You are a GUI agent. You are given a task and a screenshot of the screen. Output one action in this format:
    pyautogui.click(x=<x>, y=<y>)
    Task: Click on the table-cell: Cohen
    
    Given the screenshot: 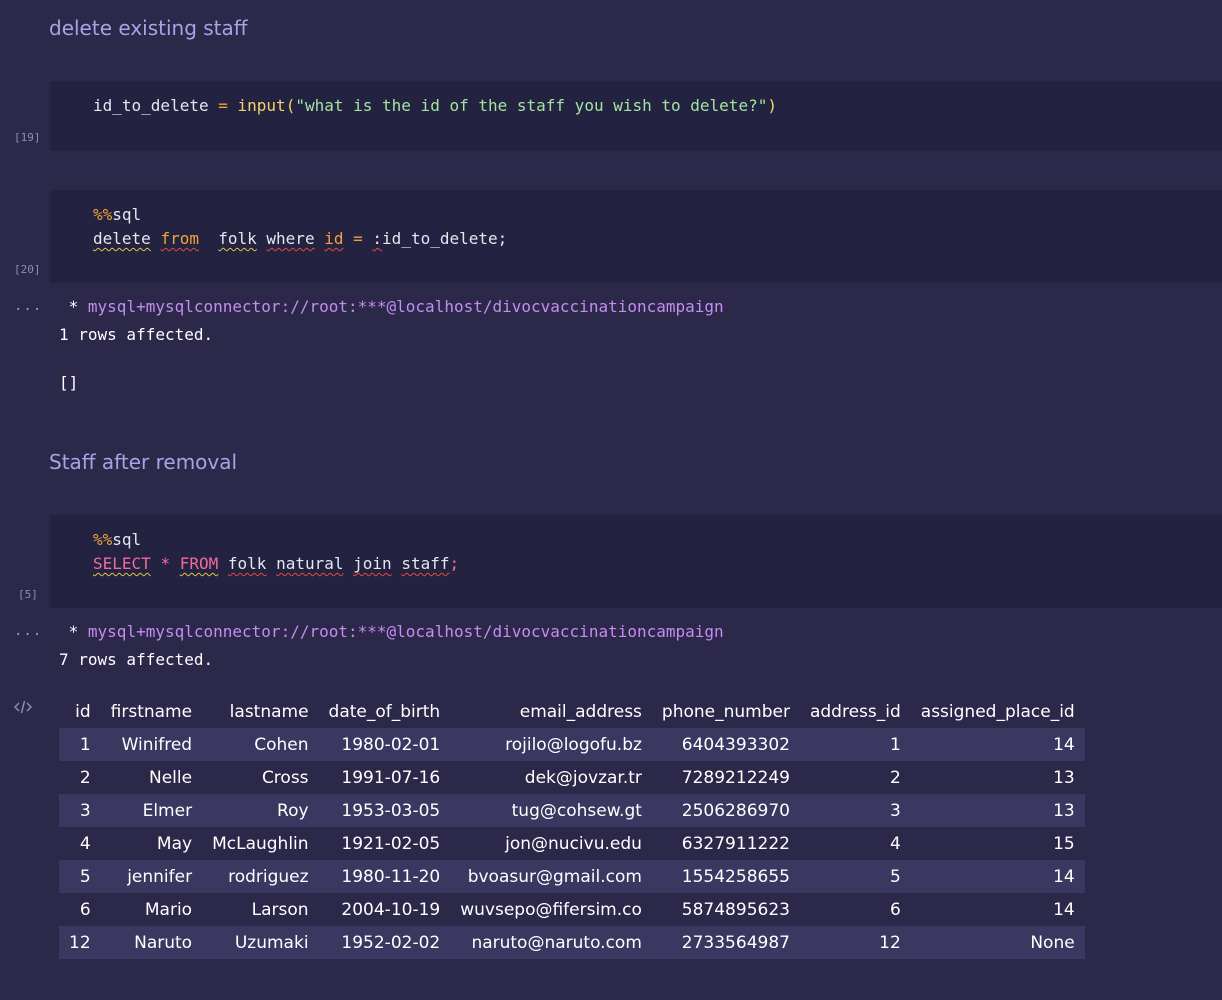 What is the action you would take?
    pyautogui.click(x=281, y=744)
    